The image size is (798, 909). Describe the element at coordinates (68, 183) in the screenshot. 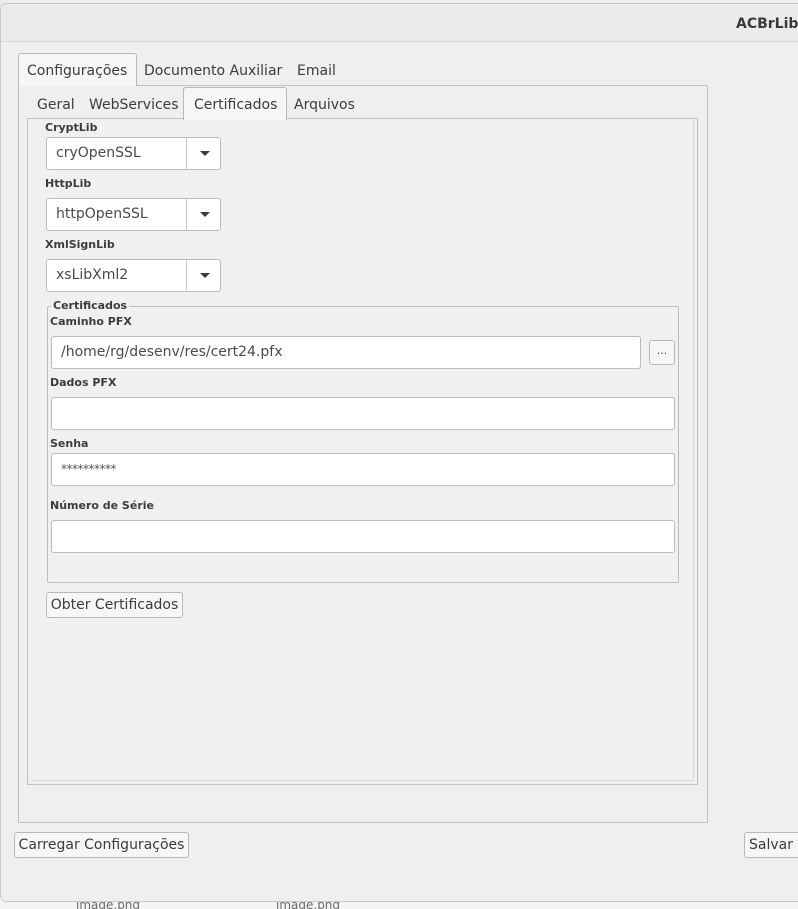

I see `httplib-label: HttpLib` at that location.